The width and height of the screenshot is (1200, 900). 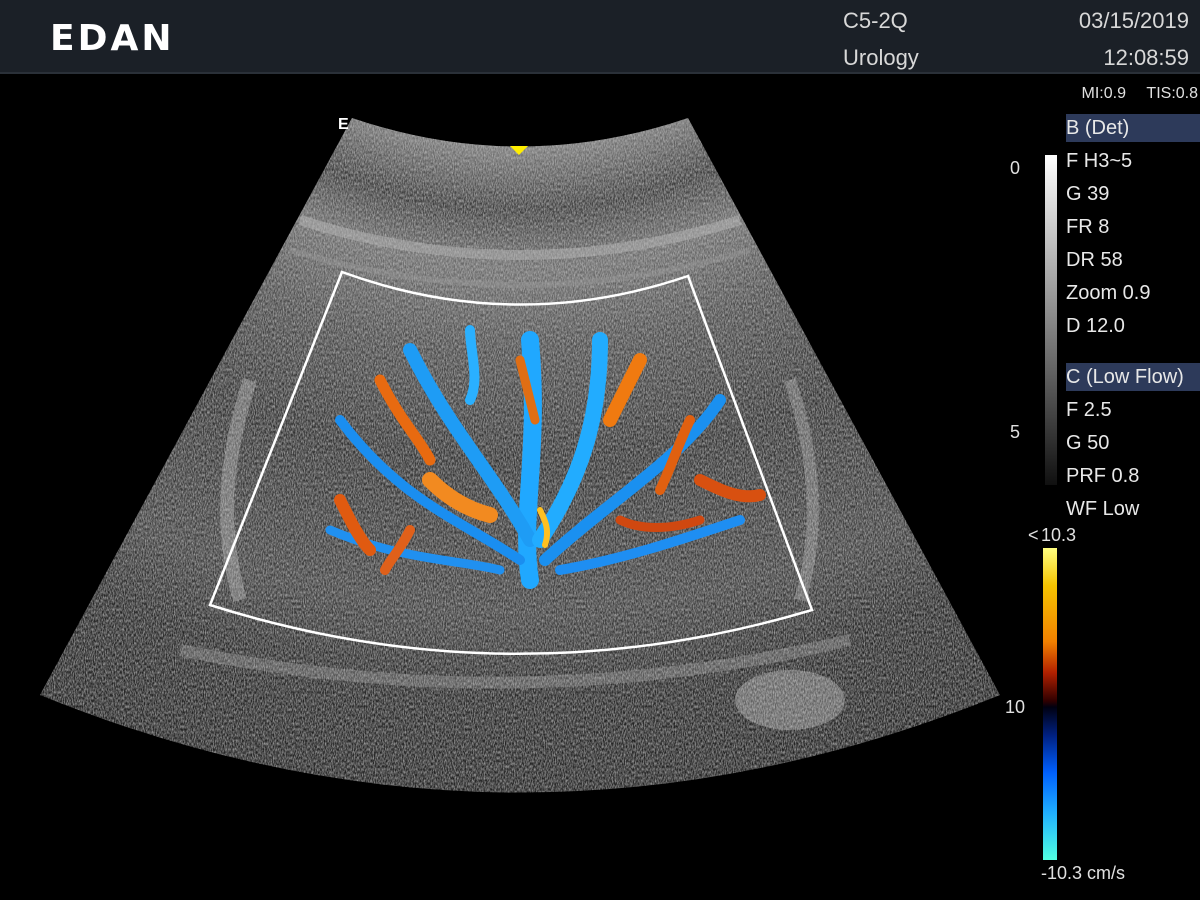 I want to click on depth-label-0: 0, so click(x=1015, y=168).